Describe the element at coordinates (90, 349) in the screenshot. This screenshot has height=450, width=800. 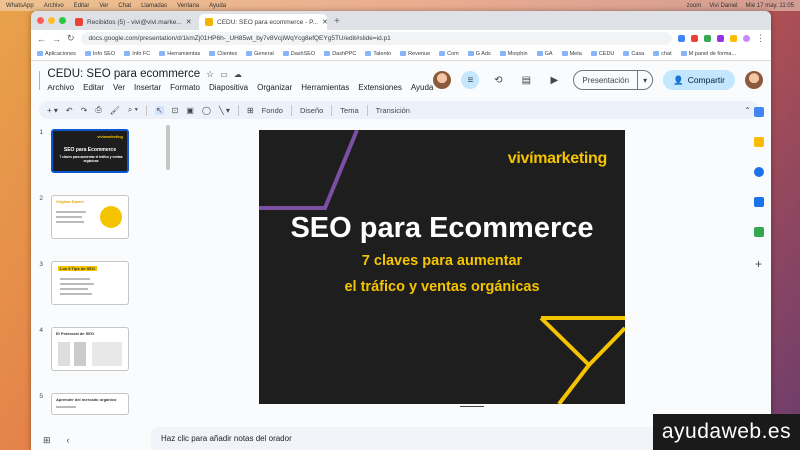
I see `slide-thumbnail-4: El Potencial de SEO` at that location.